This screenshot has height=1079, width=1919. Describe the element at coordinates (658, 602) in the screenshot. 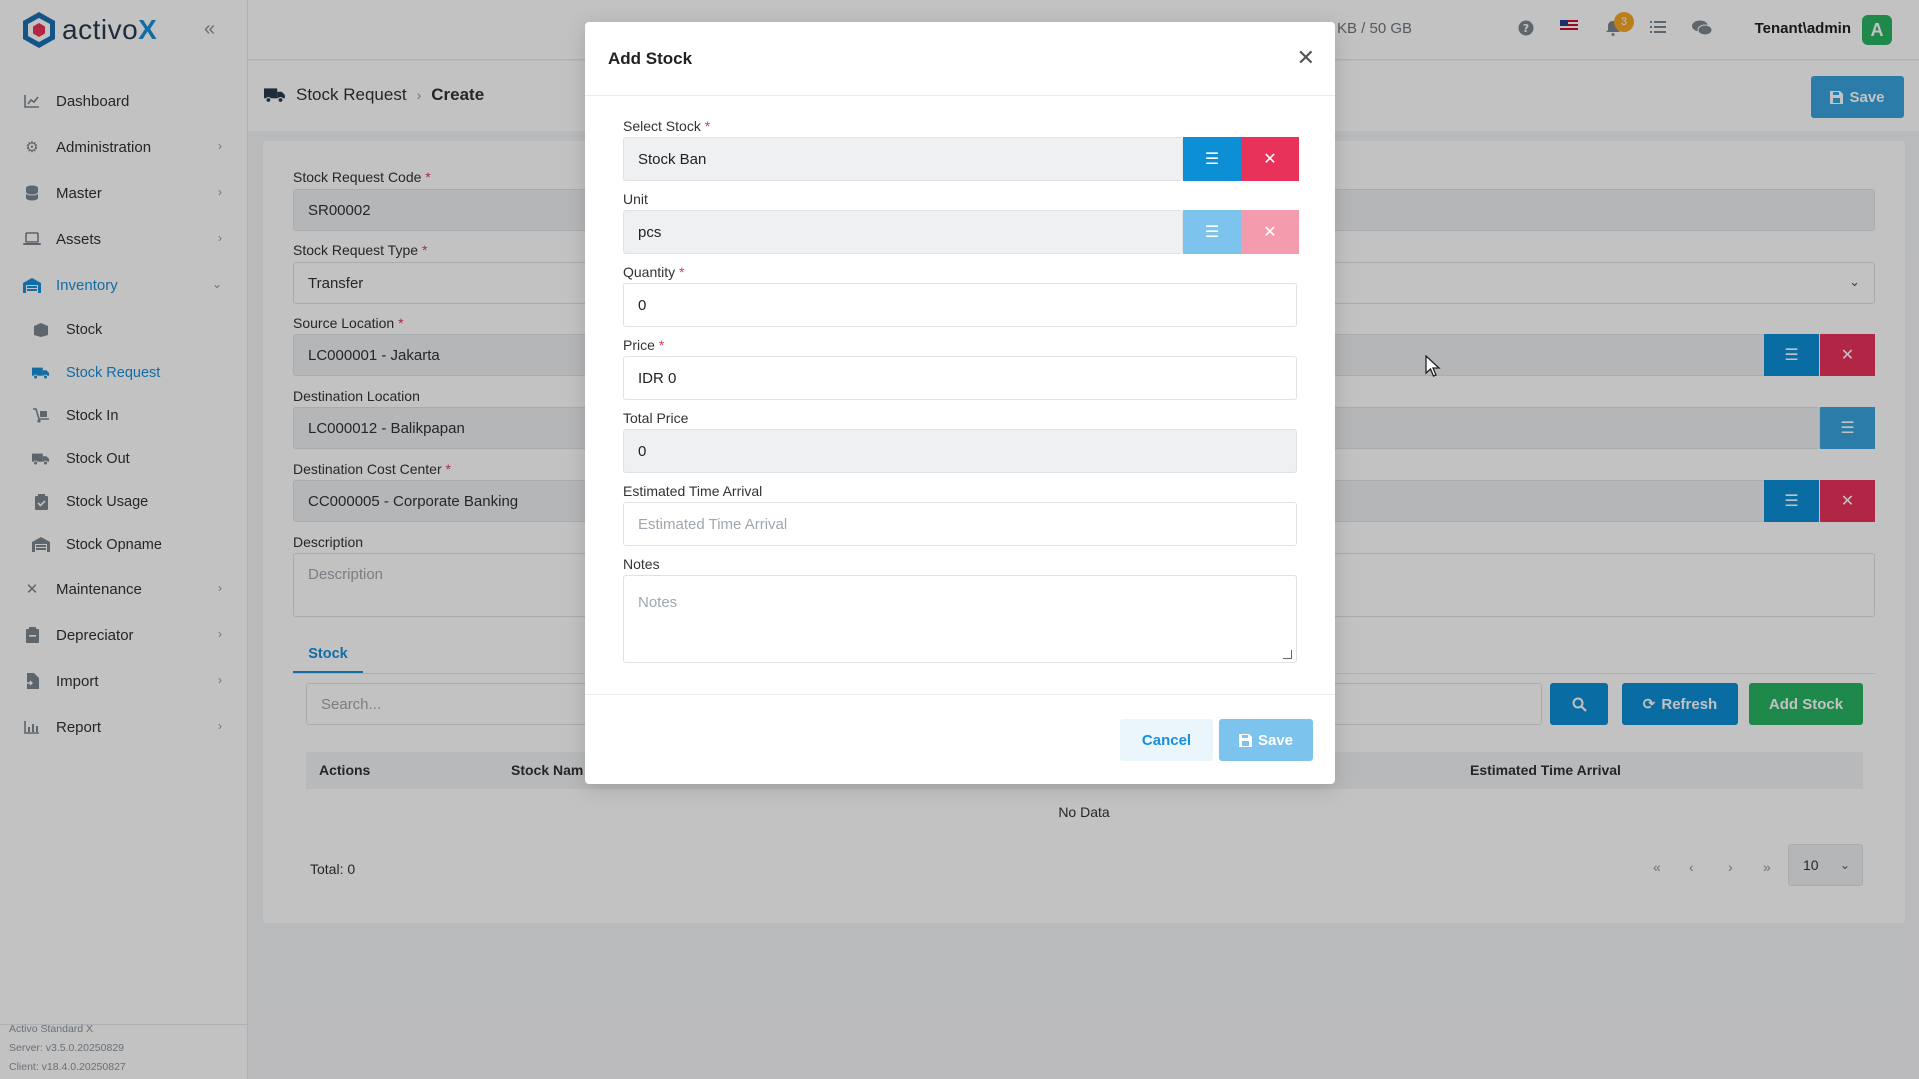

I see `notes-placeholder: Notes` at that location.